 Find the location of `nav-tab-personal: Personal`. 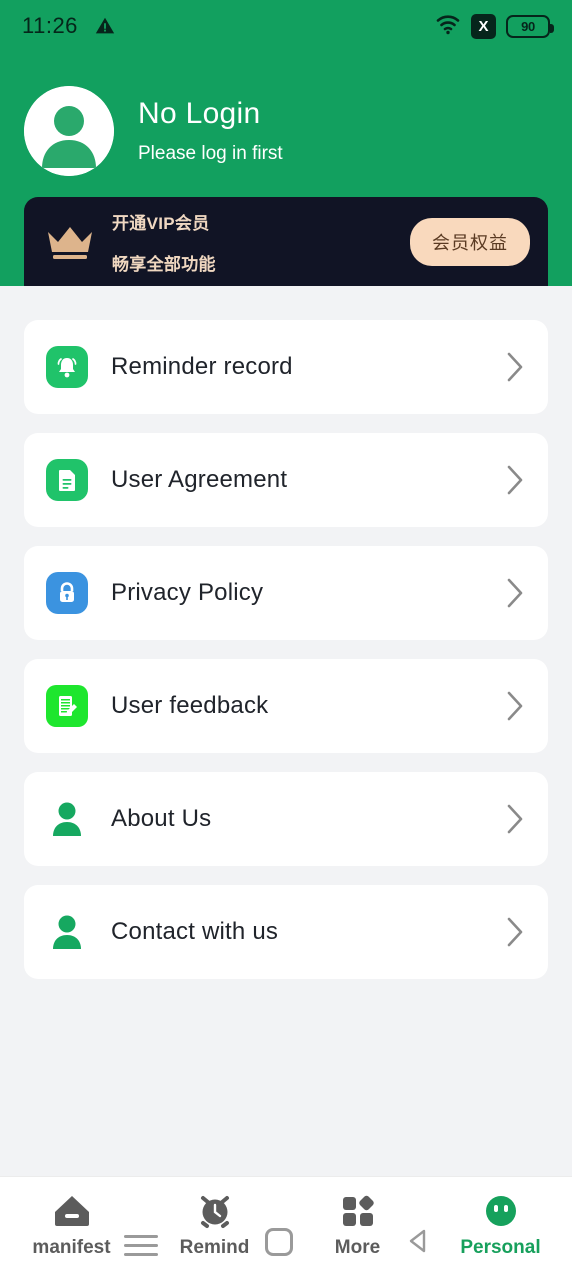

nav-tab-personal: Personal is located at coordinates (500, 1225).